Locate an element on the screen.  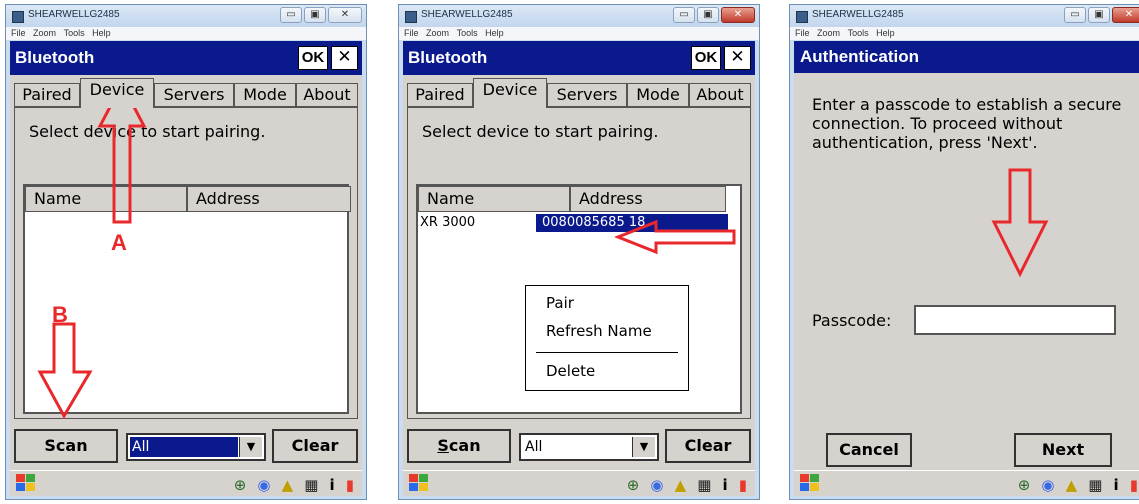
bottom-bar: Scan All ▼ Clear is located at coordinates (579, 447).